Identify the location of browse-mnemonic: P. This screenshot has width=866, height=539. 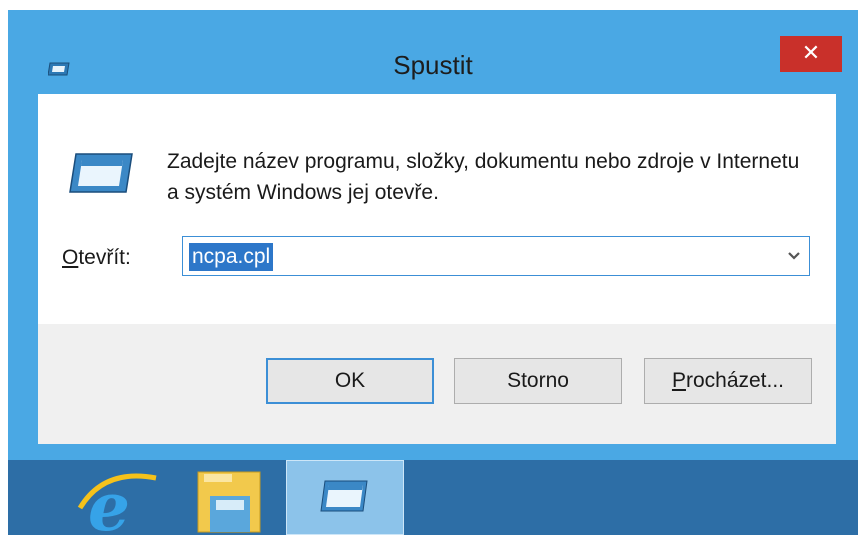
(678, 380).